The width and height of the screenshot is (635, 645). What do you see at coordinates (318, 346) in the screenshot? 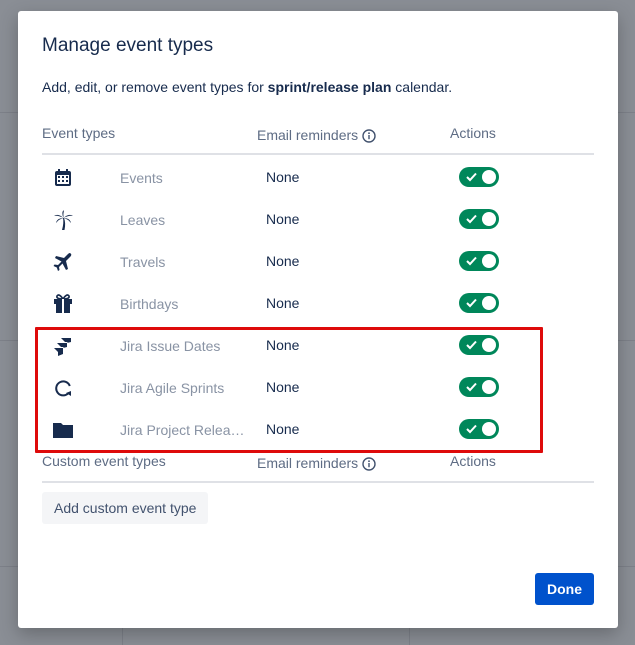
I see `event-type-row-jira-issue-dates: Jira Issue Dates None` at bounding box center [318, 346].